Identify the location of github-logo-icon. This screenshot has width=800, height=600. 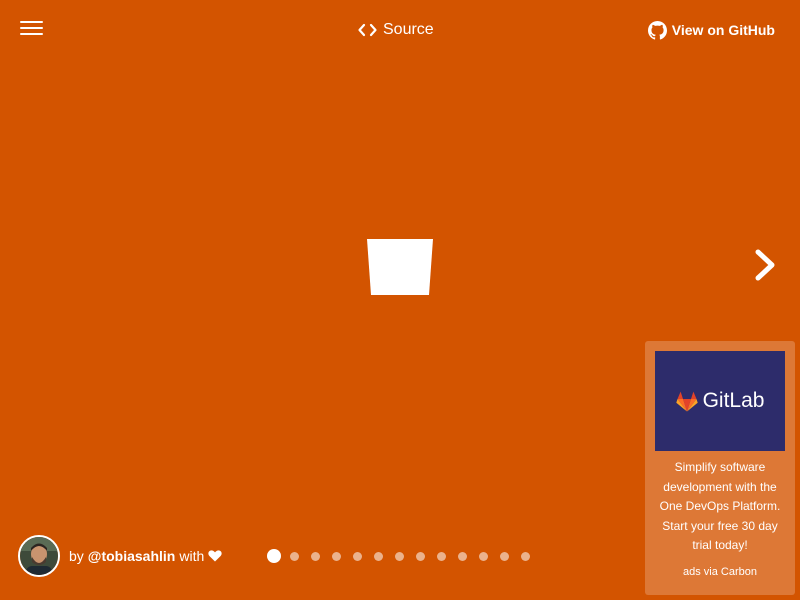
(657, 30).